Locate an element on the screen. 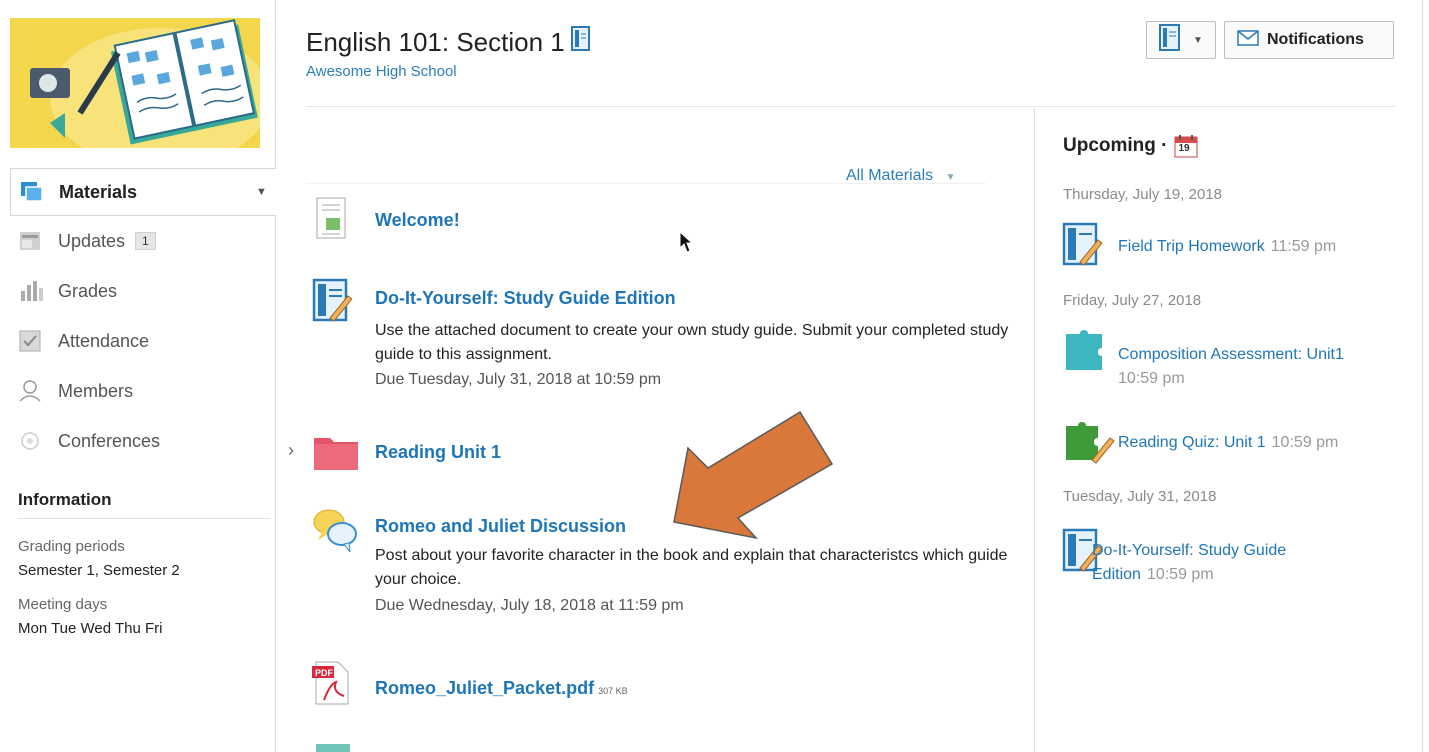 This screenshot has height=752, width=1429. material-due-date: Due Tuesday, July 31, 2018 at 10:59 pm is located at coordinates (518, 379).